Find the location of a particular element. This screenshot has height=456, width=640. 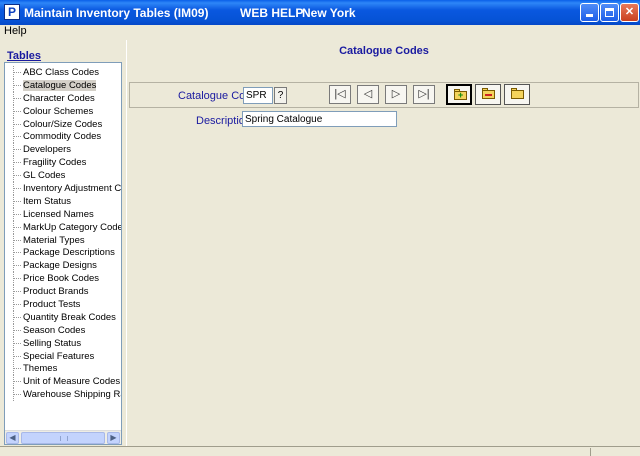

table-list-item: Package Designs is located at coordinates (63, 266).